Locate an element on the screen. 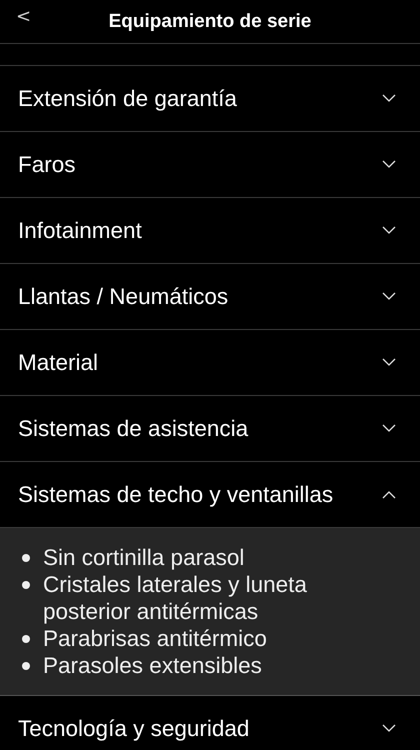 This screenshot has width=420, height=750. accordion-header: Llantas / Neumáticos is located at coordinates (210, 297).